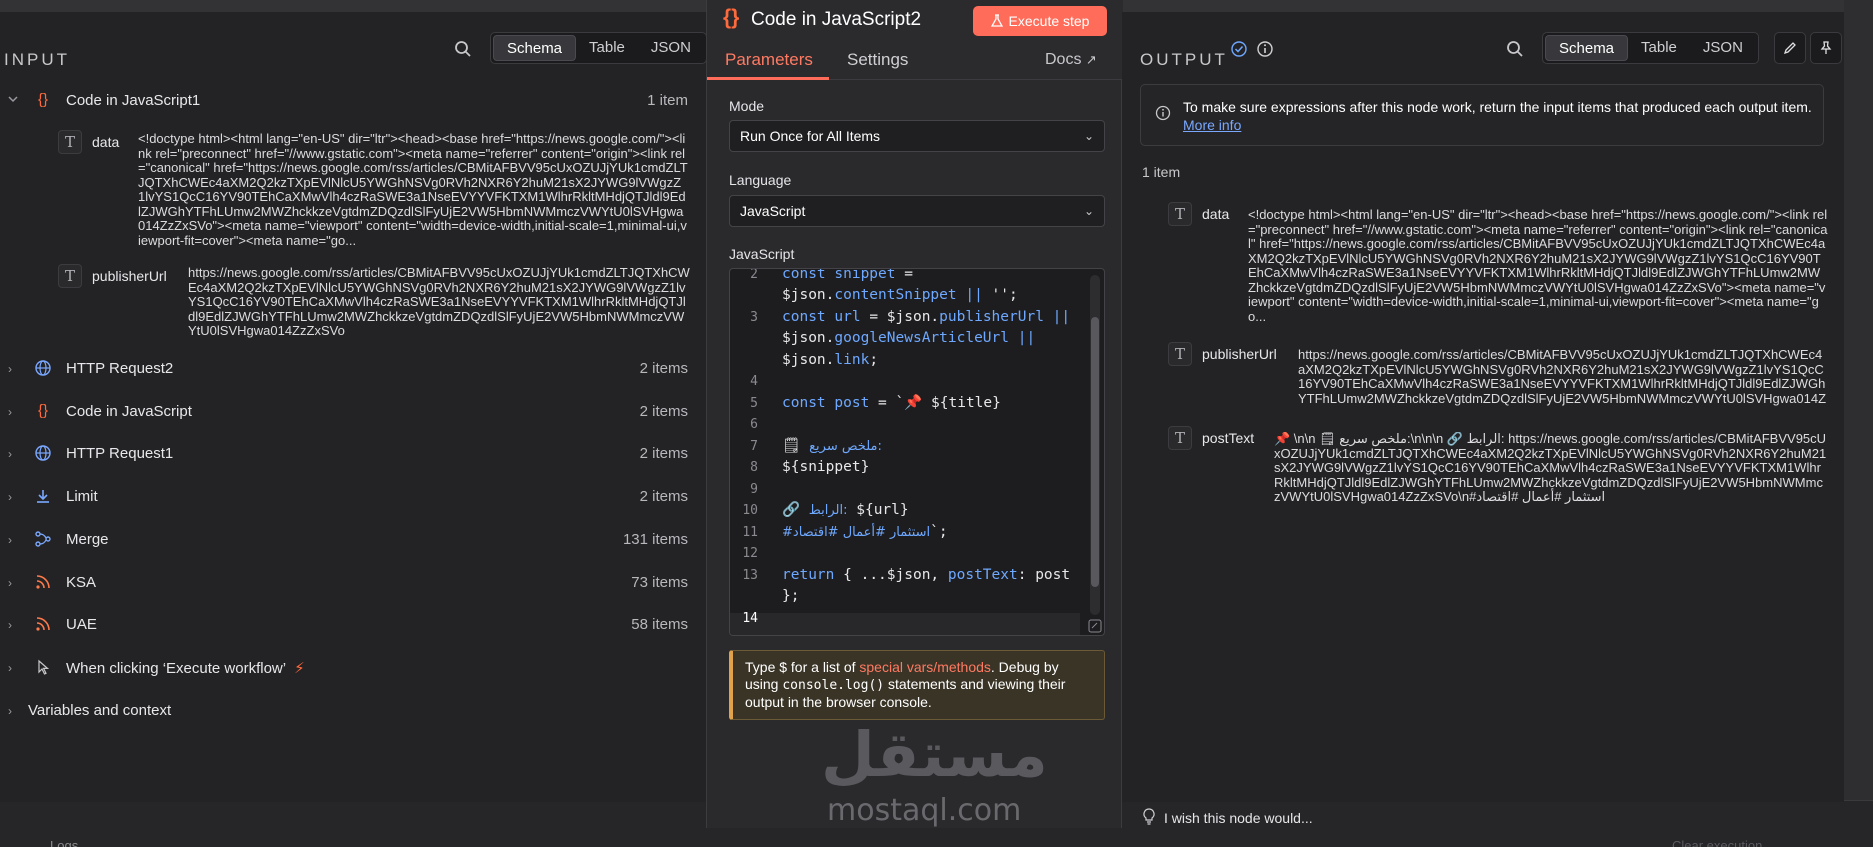 The image size is (1873, 847). Describe the element at coordinates (350, 540) in the screenshot. I see `tree-node-merge: › Merge 131 items` at that location.